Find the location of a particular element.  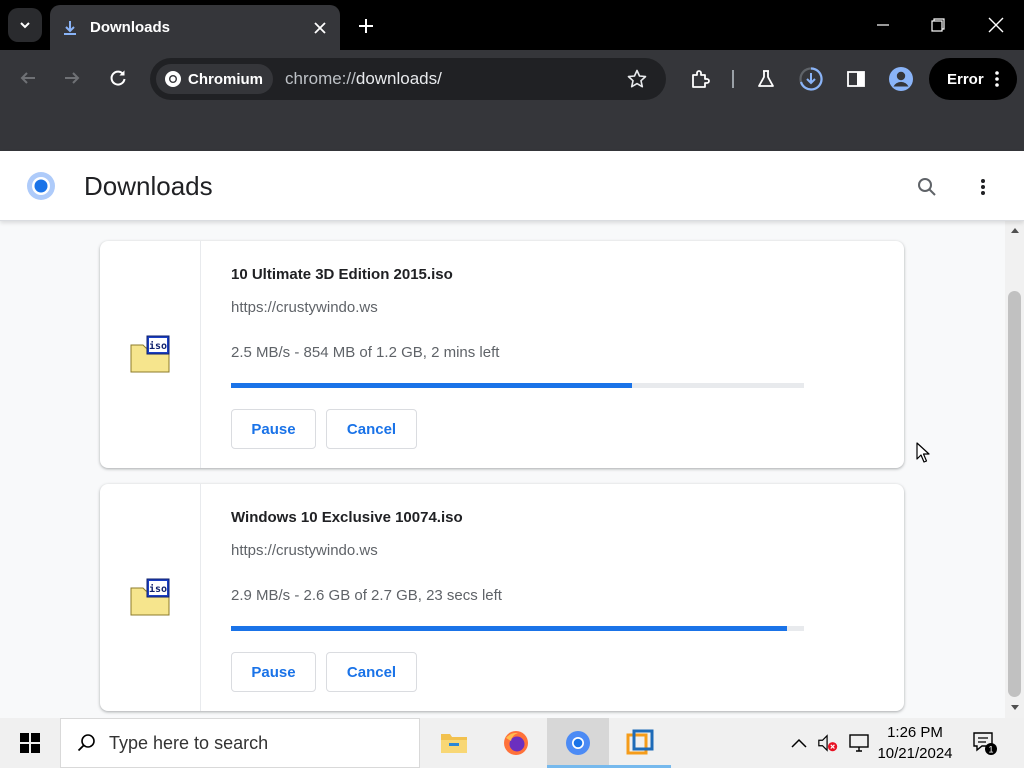

page-scrollbar is located at coordinates (1014, 469).